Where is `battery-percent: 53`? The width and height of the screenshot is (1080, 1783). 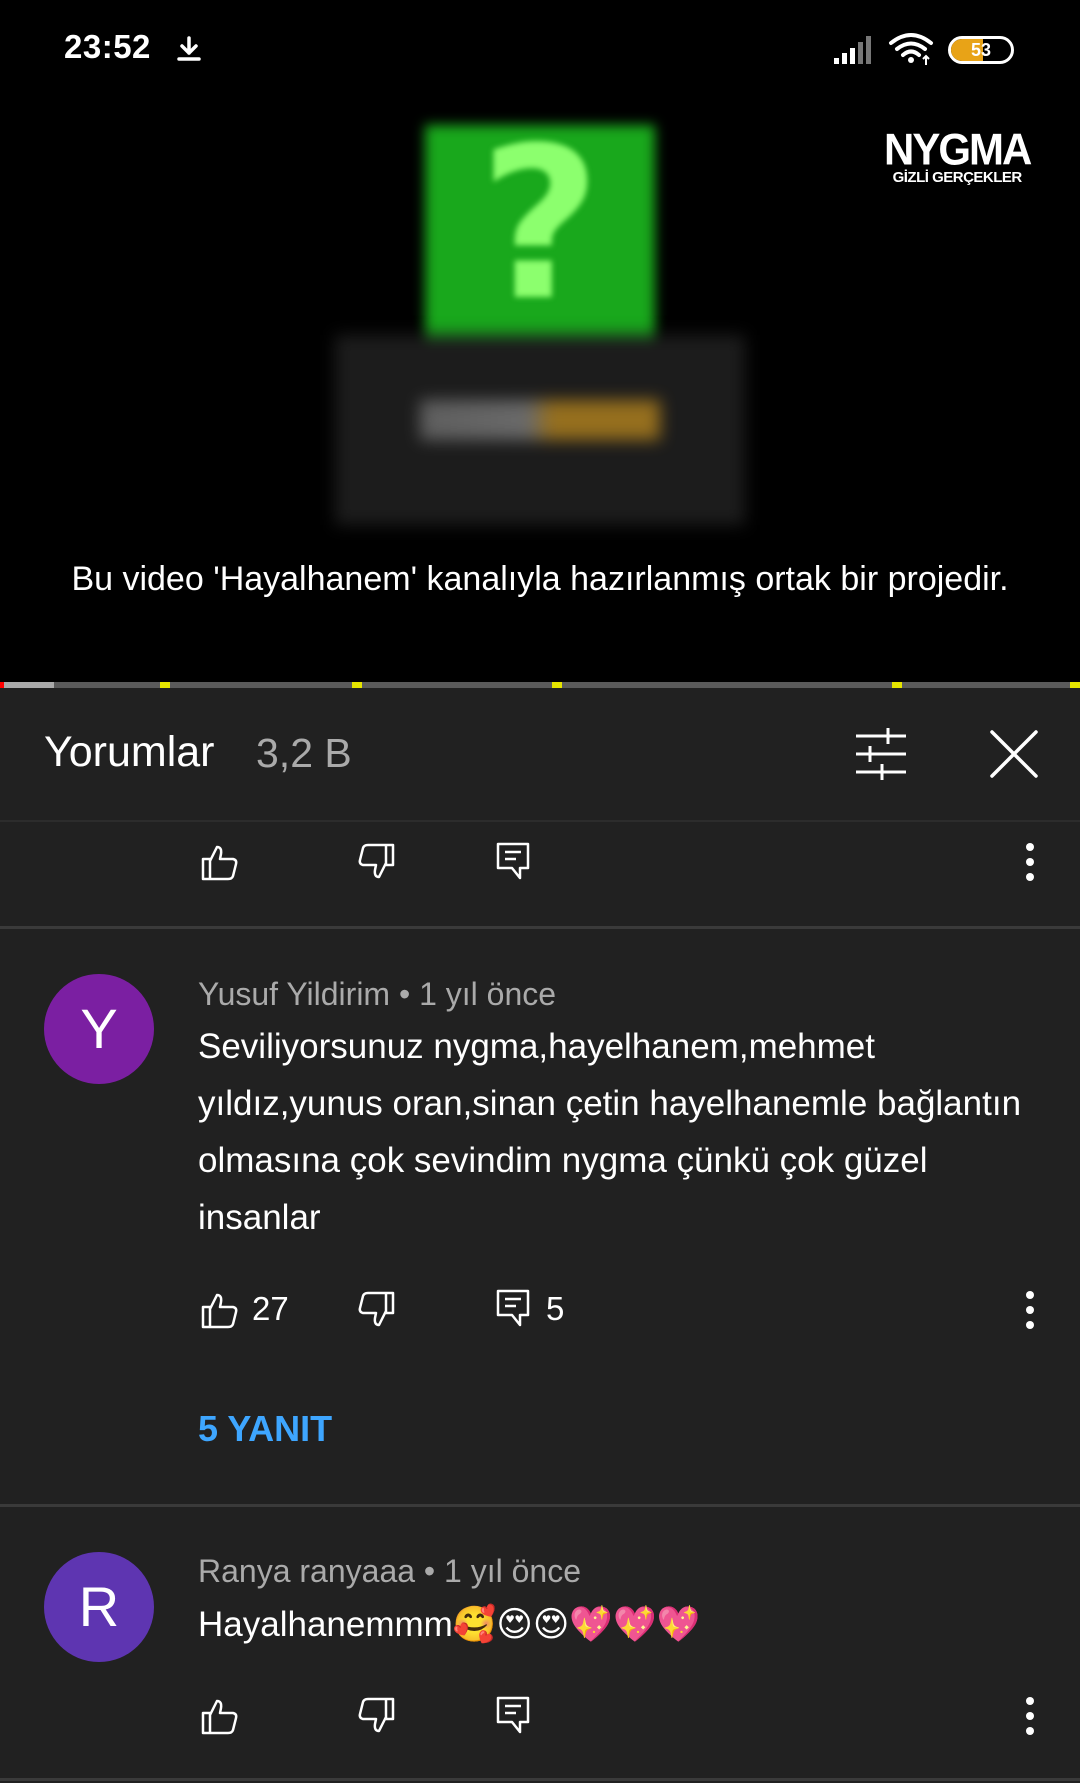
battery-percent: 53 is located at coordinates (981, 50).